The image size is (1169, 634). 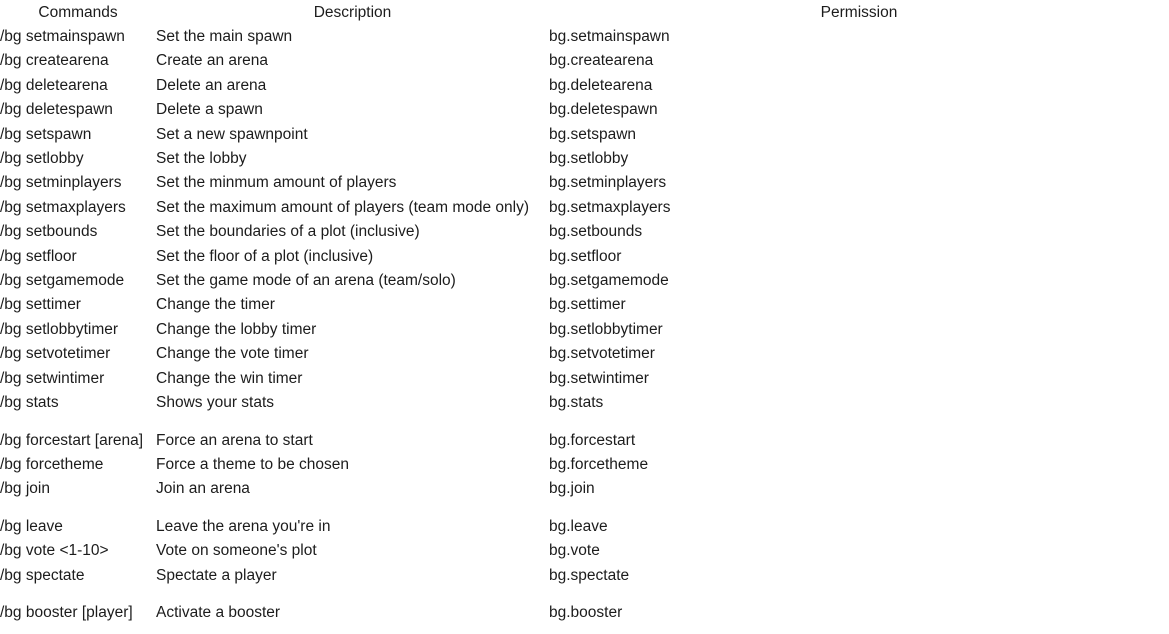 I want to click on description-cell: Change the vote timer, so click(x=232, y=354).